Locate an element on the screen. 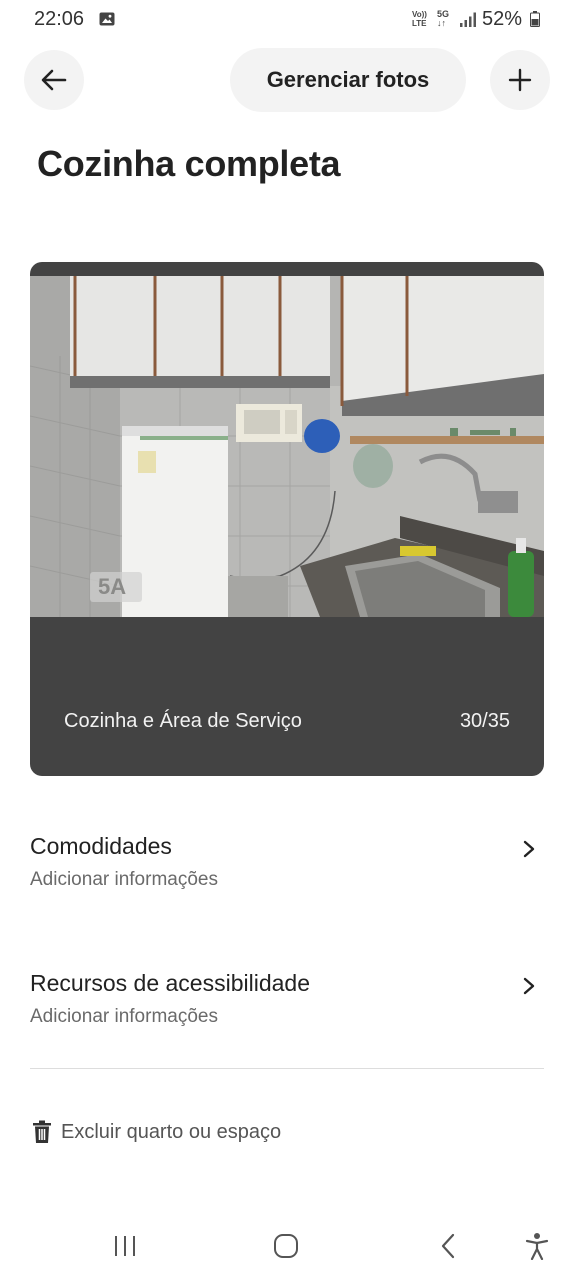 The width and height of the screenshot is (574, 1280). home-button is located at coordinates (286, 1246).